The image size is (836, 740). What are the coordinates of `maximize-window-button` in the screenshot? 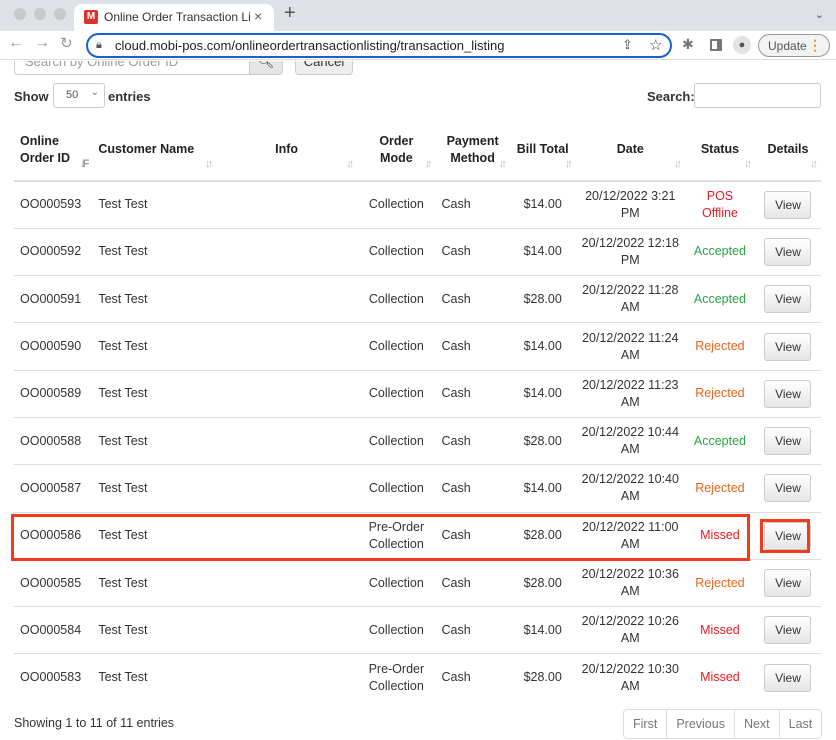 It's located at (60, 14).